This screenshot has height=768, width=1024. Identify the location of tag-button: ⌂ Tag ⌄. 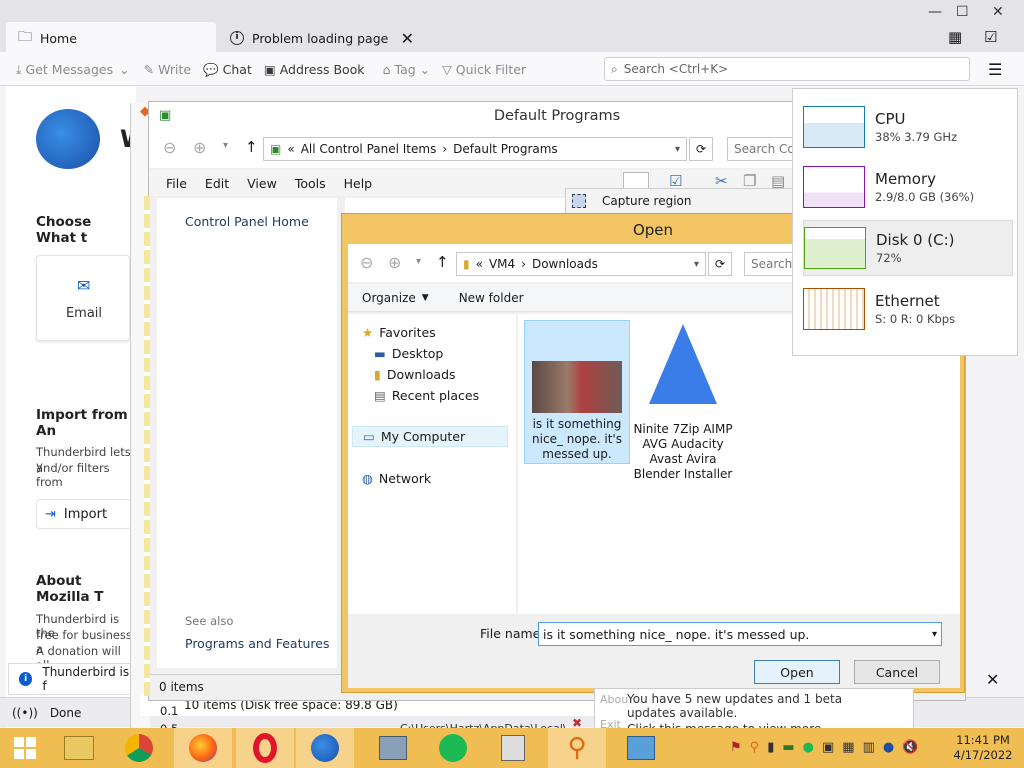
(407, 70).